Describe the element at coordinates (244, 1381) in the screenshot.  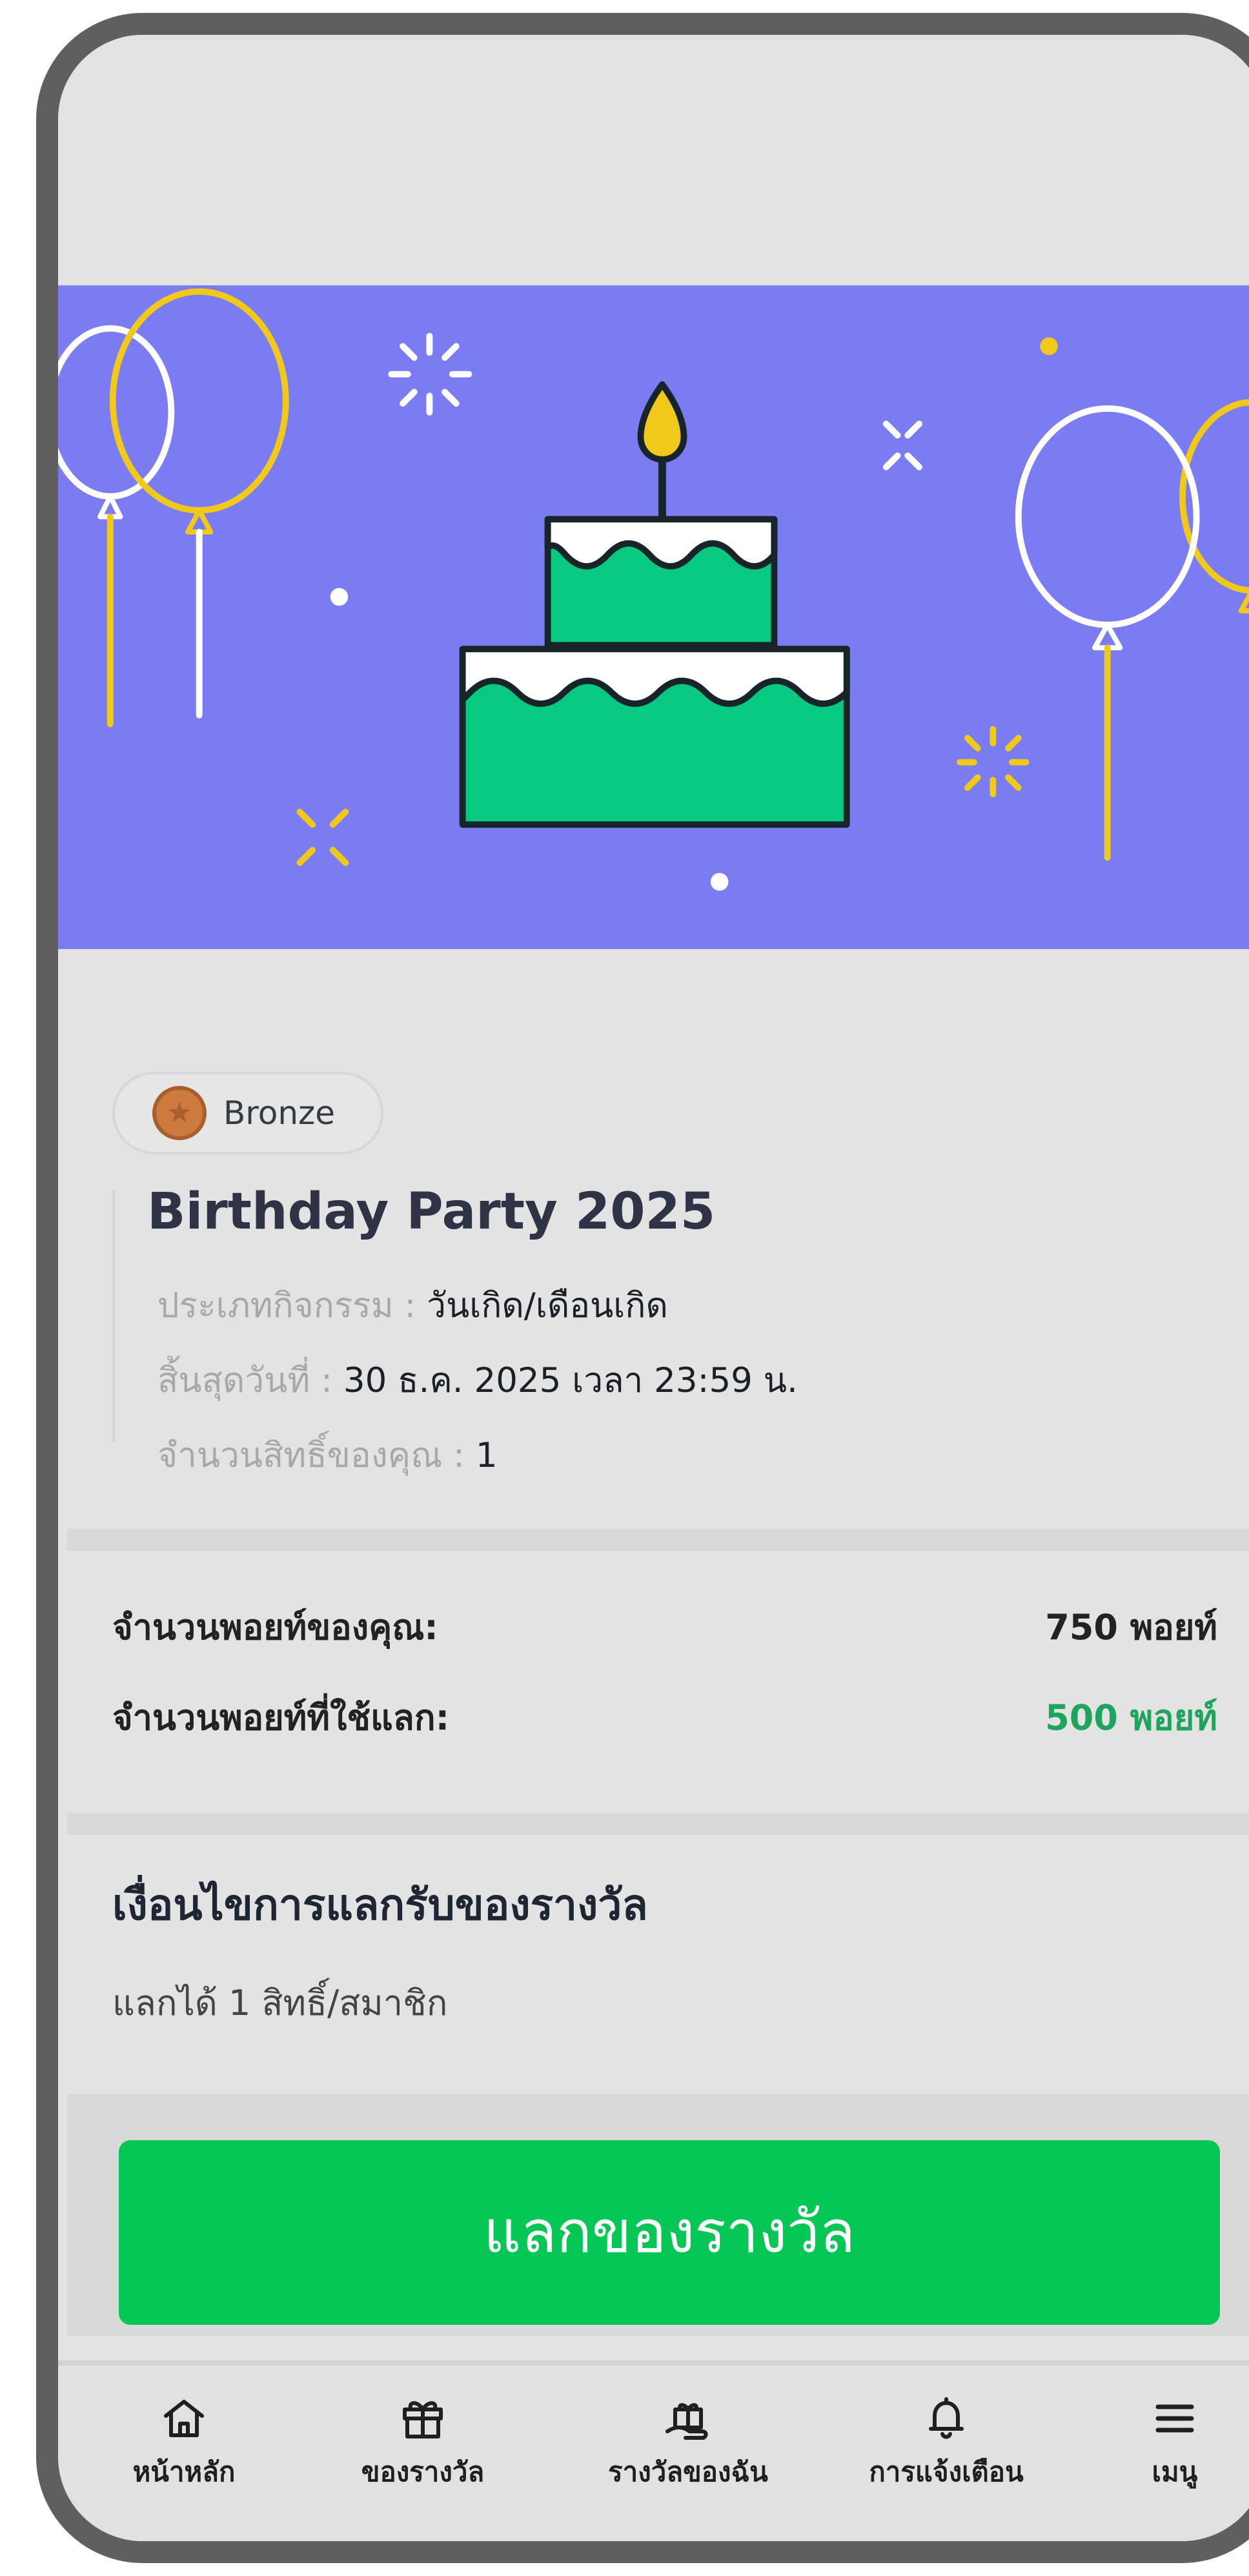
I see `expiry-label: สิ้นสุดวันที่ :` at that location.